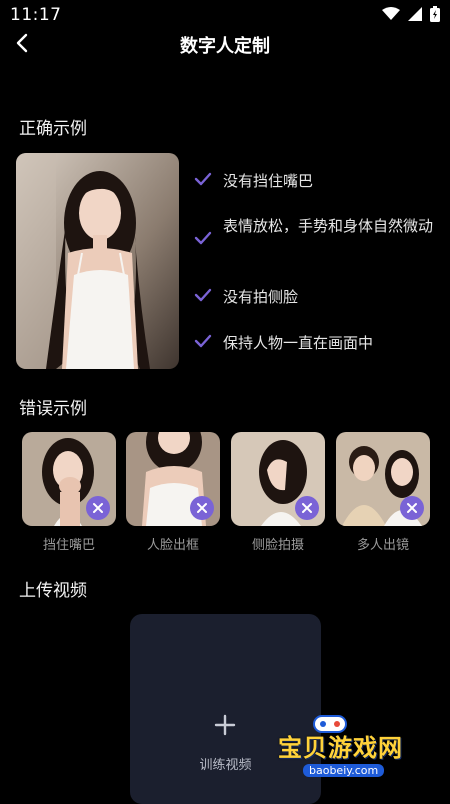 This screenshot has width=450, height=804. I want to click on page-title: 数字人定制, so click(225, 46).